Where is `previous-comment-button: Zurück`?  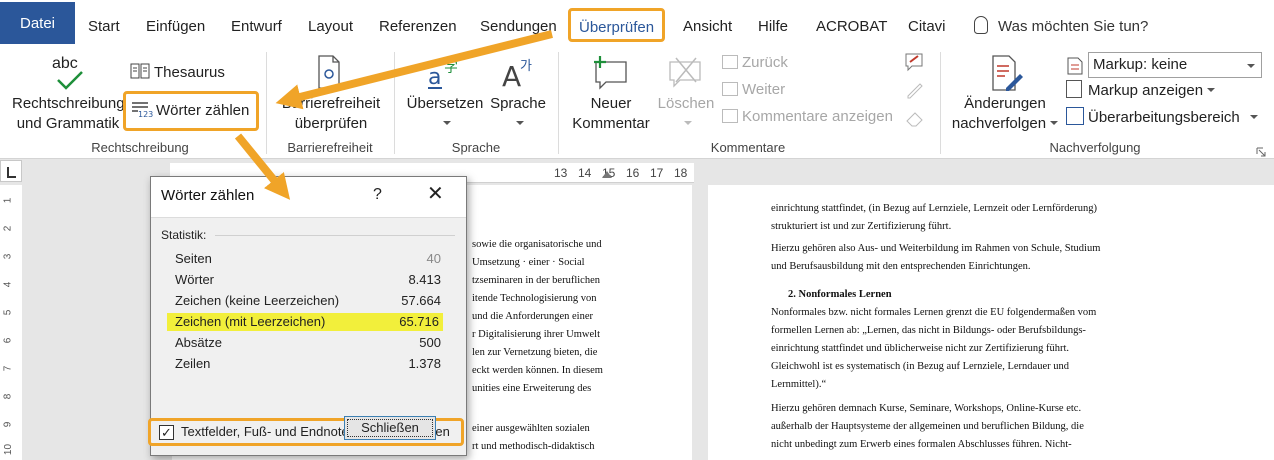 previous-comment-button: Zurück is located at coordinates (755, 63).